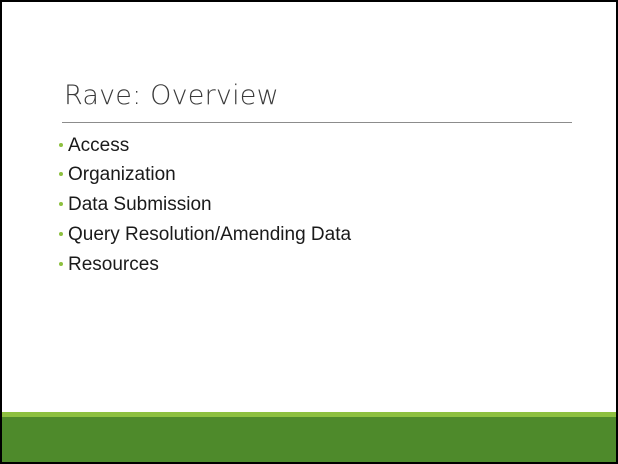 The image size is (618, 464). What do you see at coordinates (140, 204) in the screenshot?
I see `bullet-text: Data Submission` at bounding box center [140, 204].